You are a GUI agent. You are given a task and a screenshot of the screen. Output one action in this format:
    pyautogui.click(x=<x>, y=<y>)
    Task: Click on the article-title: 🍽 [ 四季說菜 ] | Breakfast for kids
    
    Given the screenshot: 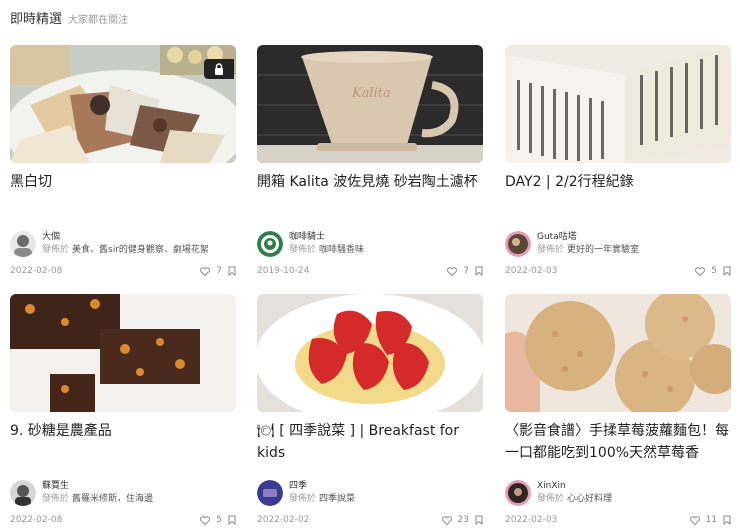 What is the action you would take?
    pyautogui.click(x=370, y=442)
    